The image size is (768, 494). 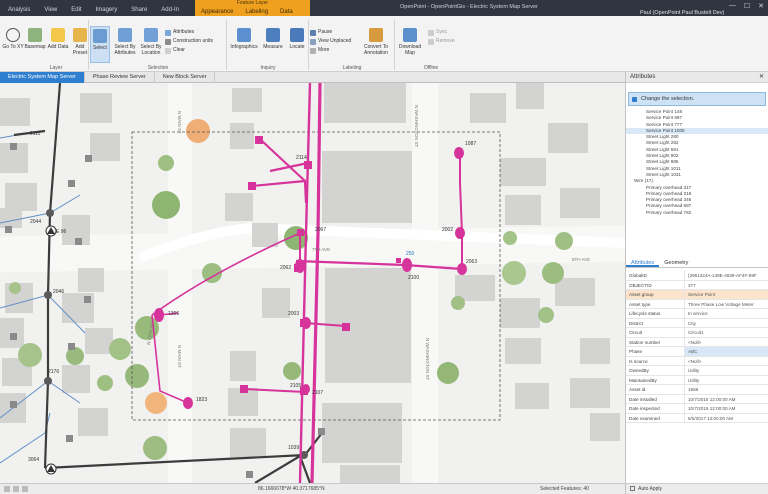 I want to click on label-2003: 2003, so click(x=293, y=314).